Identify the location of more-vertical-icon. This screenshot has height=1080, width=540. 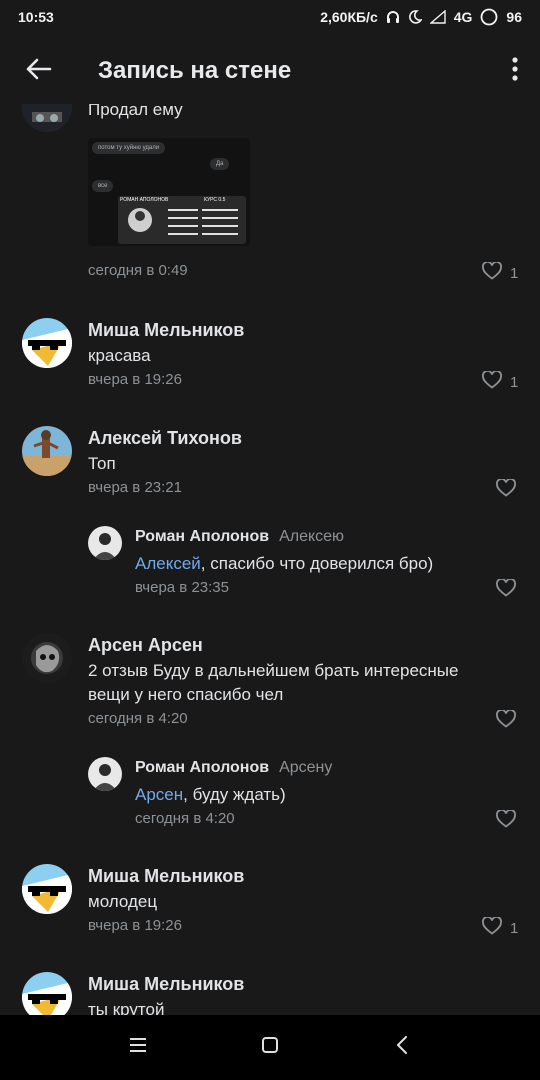
(515, 71).